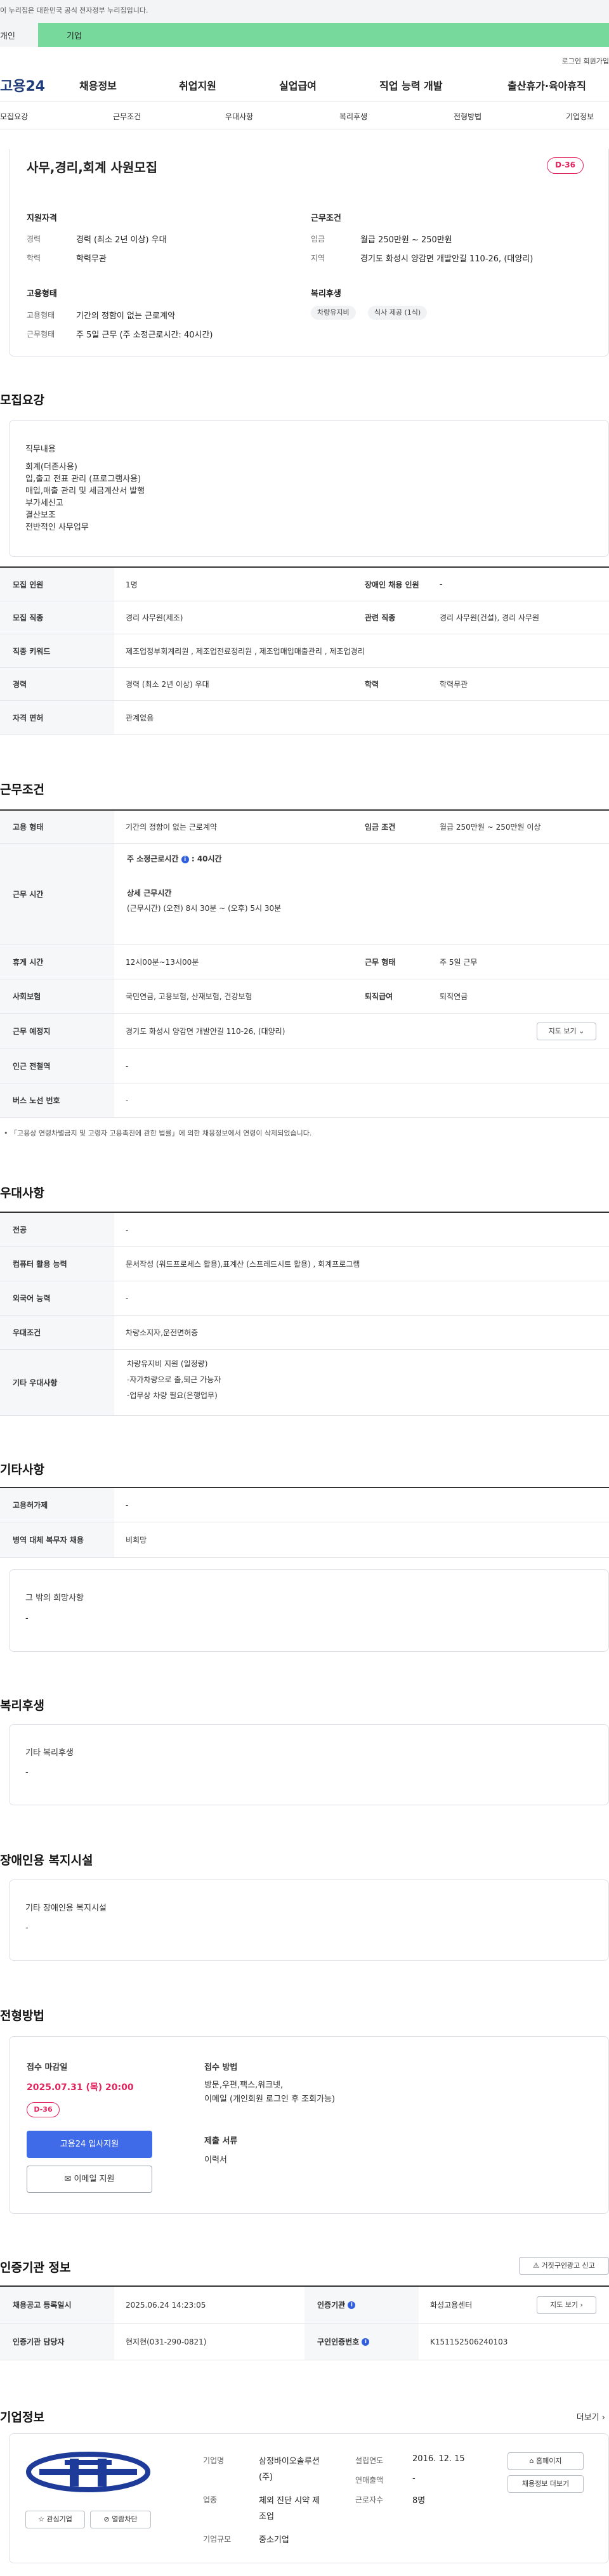 The height and width of the screenshot is (2576, 609). What do you see at coordinates (57, 1382) in the screenshot?
I see `row-label: 기타 우대사항` at bounding box center [57, 1382].